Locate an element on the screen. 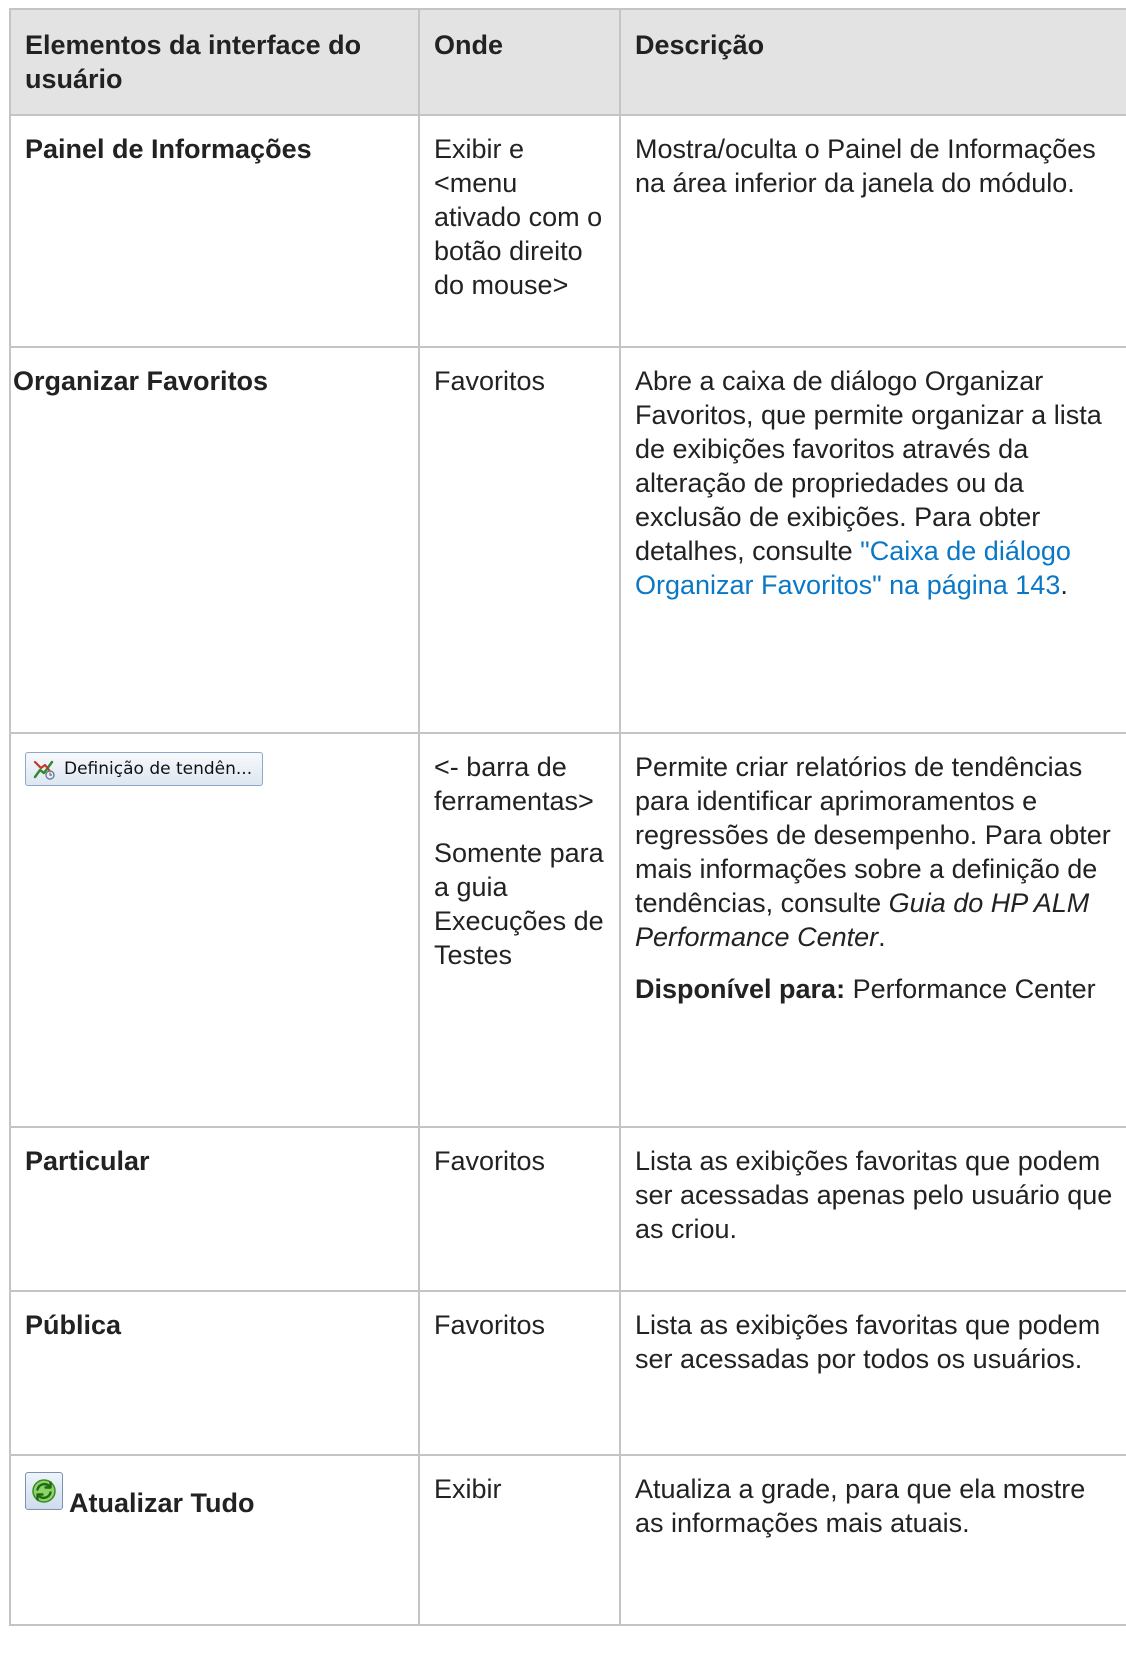 This screenshot has height=1664, width=1126. refresh-icon is located at coordinates (44, 1491).